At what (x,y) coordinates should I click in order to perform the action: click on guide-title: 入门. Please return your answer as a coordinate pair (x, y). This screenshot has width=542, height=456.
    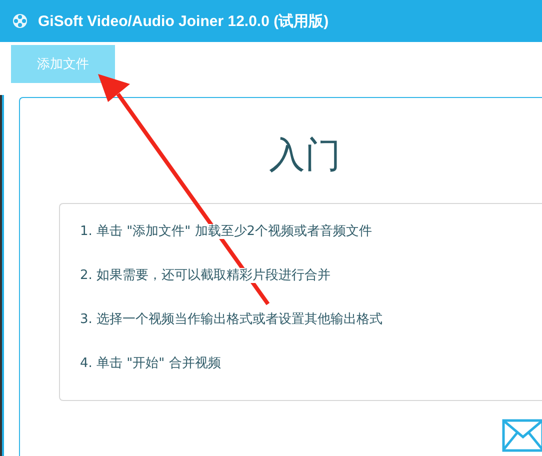
    Looking at the image, I should click on (305, 156).